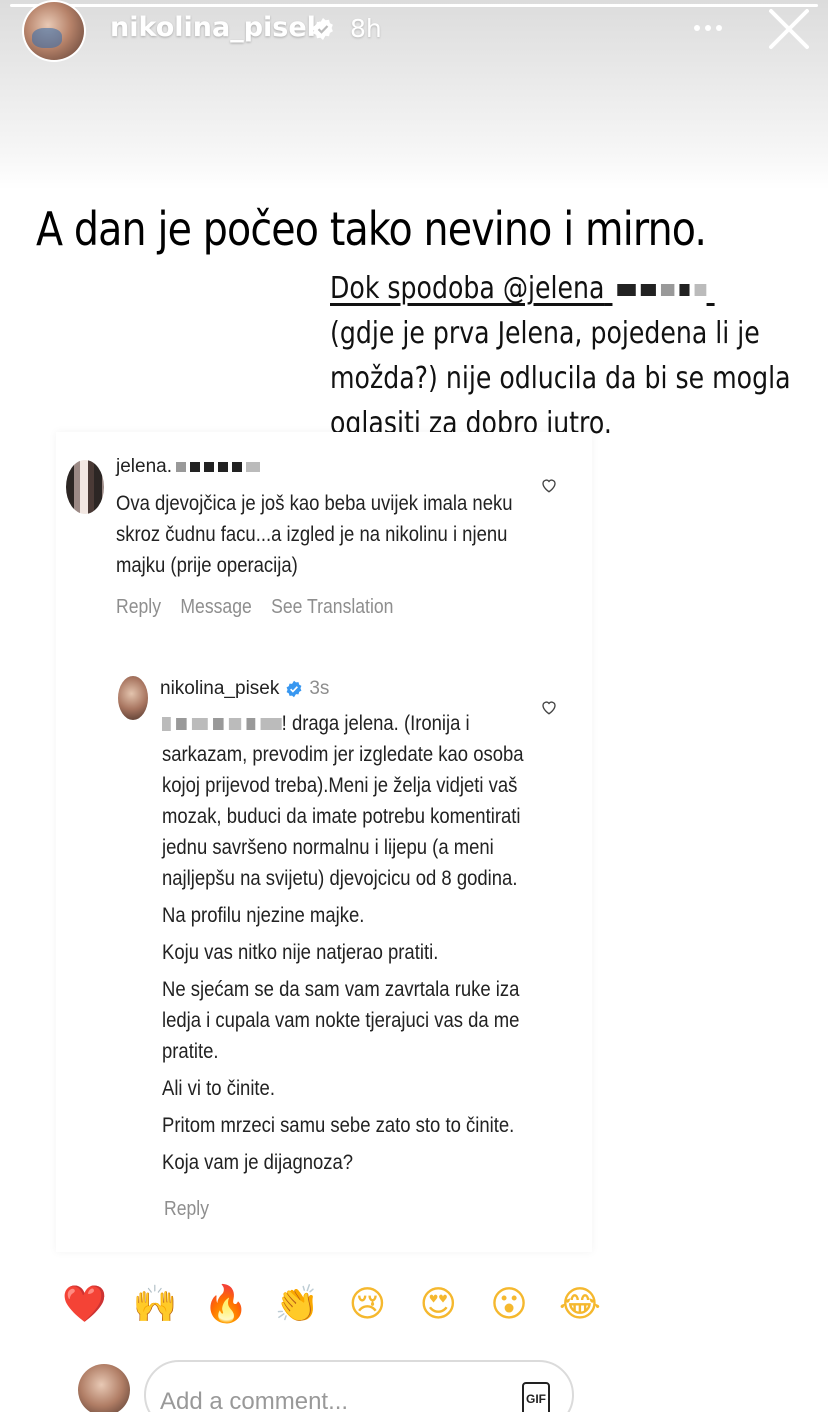 This screenshot has width=828, height=1412. I want to click on like-reply-icon, so click(549, 707).